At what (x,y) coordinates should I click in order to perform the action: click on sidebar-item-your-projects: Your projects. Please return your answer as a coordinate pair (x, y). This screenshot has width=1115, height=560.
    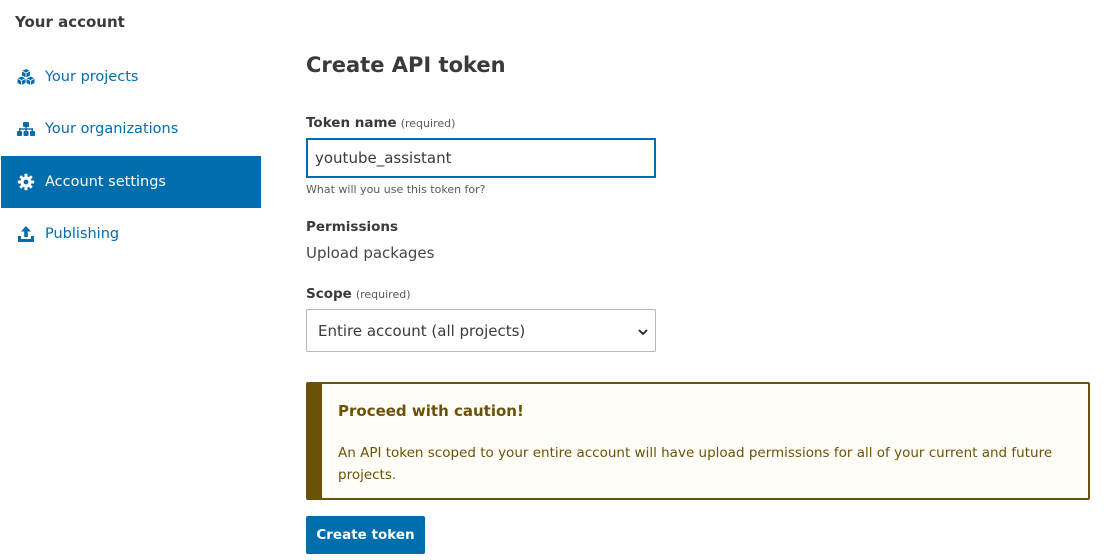
    Looking at the image, I should click on (131, 77).